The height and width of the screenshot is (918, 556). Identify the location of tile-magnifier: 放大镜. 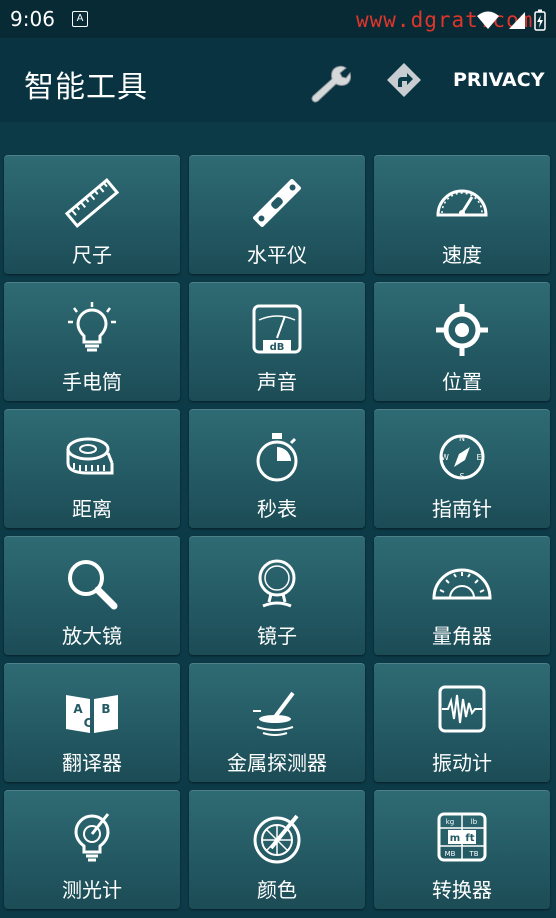
(92, 595).